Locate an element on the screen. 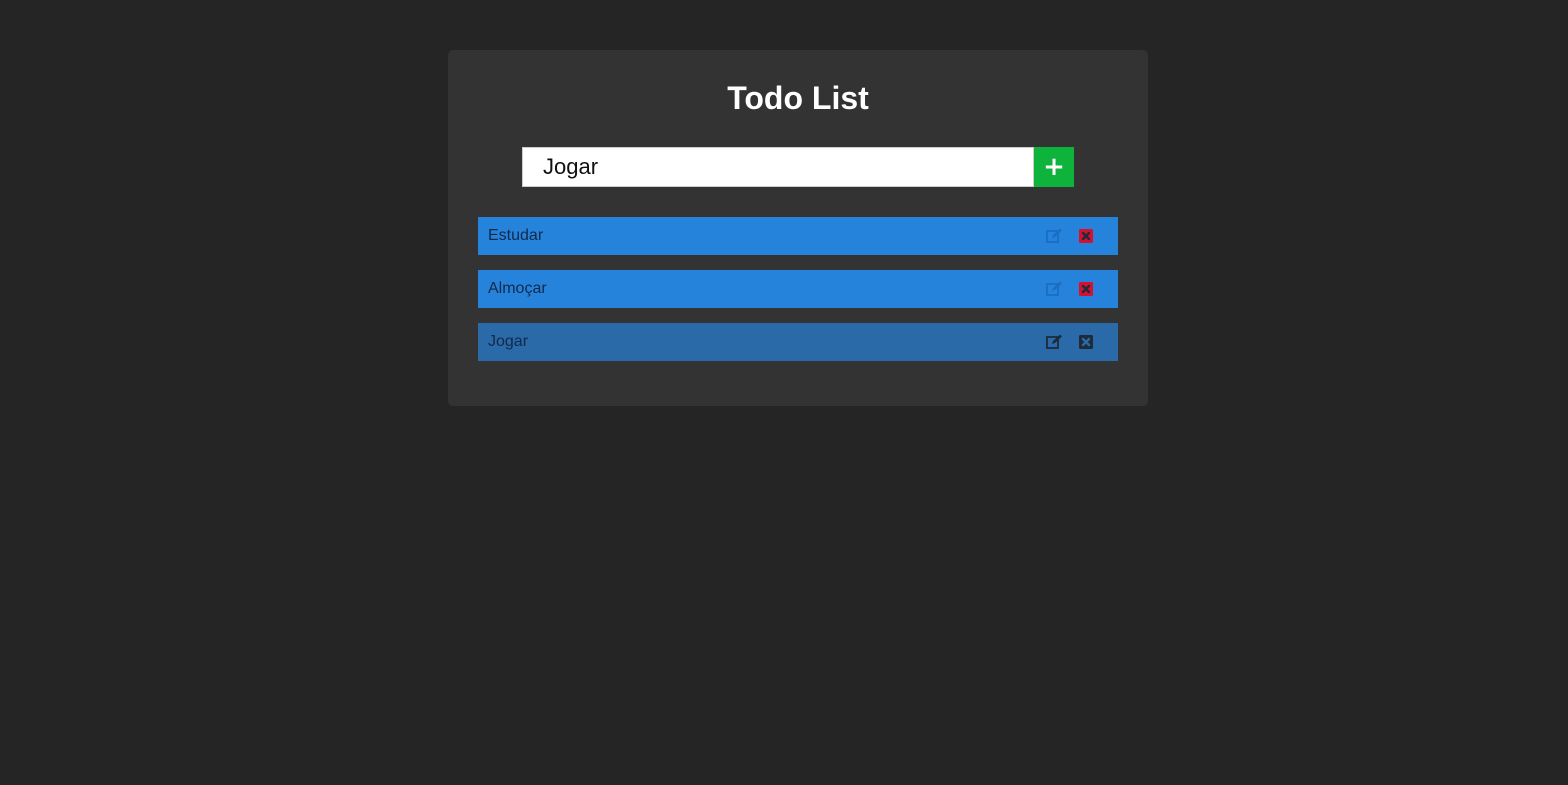  todo-item: Almoçar is located at coordinates (798, 289).